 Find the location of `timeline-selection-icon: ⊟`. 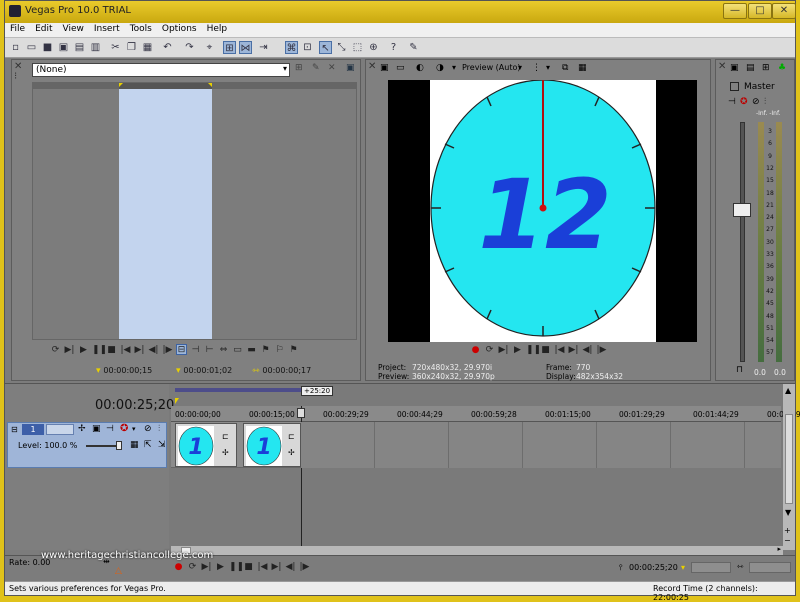

timeline-selection-icon: ⊟ is located at coordinates (181, 349).